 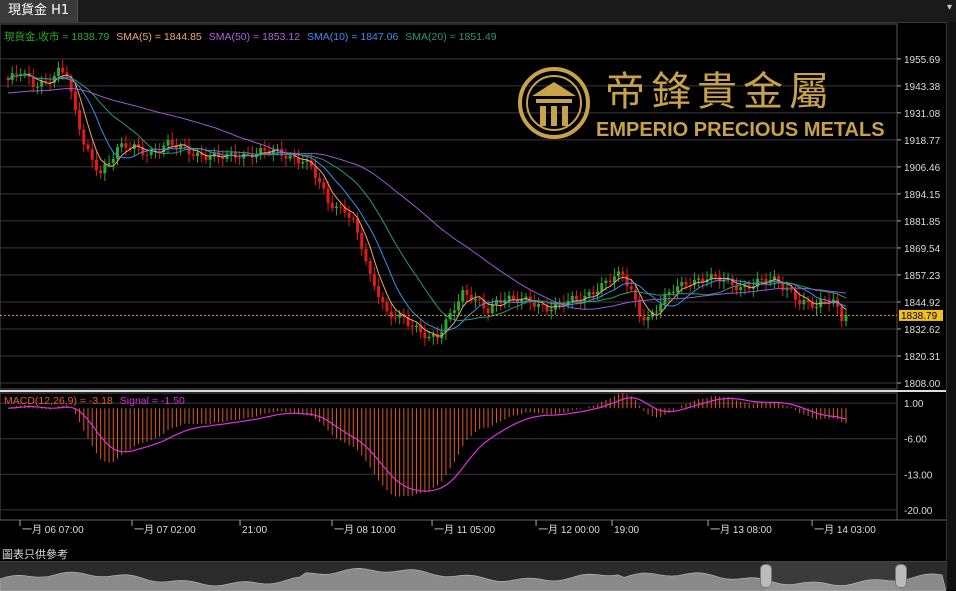 I want to click on navigator-bar, so click(x=473, y=576).